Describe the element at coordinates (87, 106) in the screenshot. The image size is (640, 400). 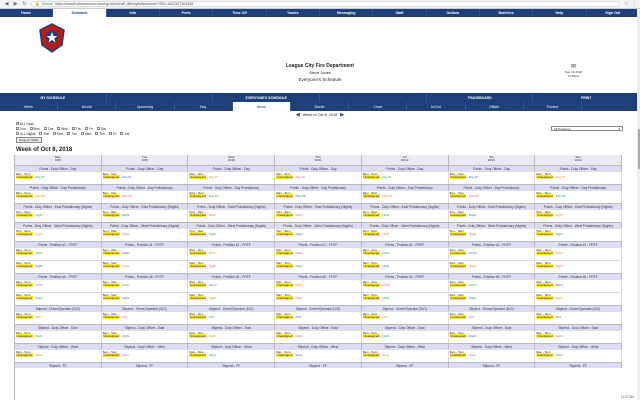
I see `view-tab-1: Month` at that location.